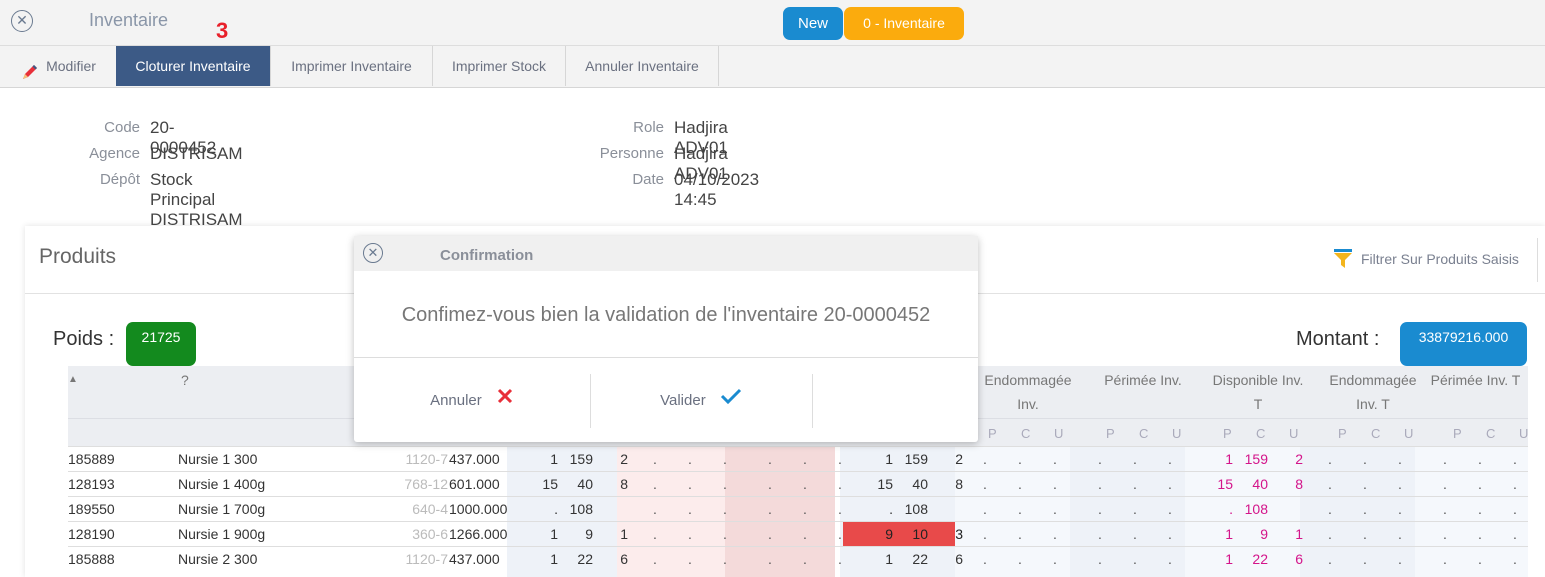 This screenshot has height=577, width=1545. Describe the element at coordinates (1426, 260) in the screenshot. I see `filter-button: Filtrer Sur Produits Saisis` at that location.